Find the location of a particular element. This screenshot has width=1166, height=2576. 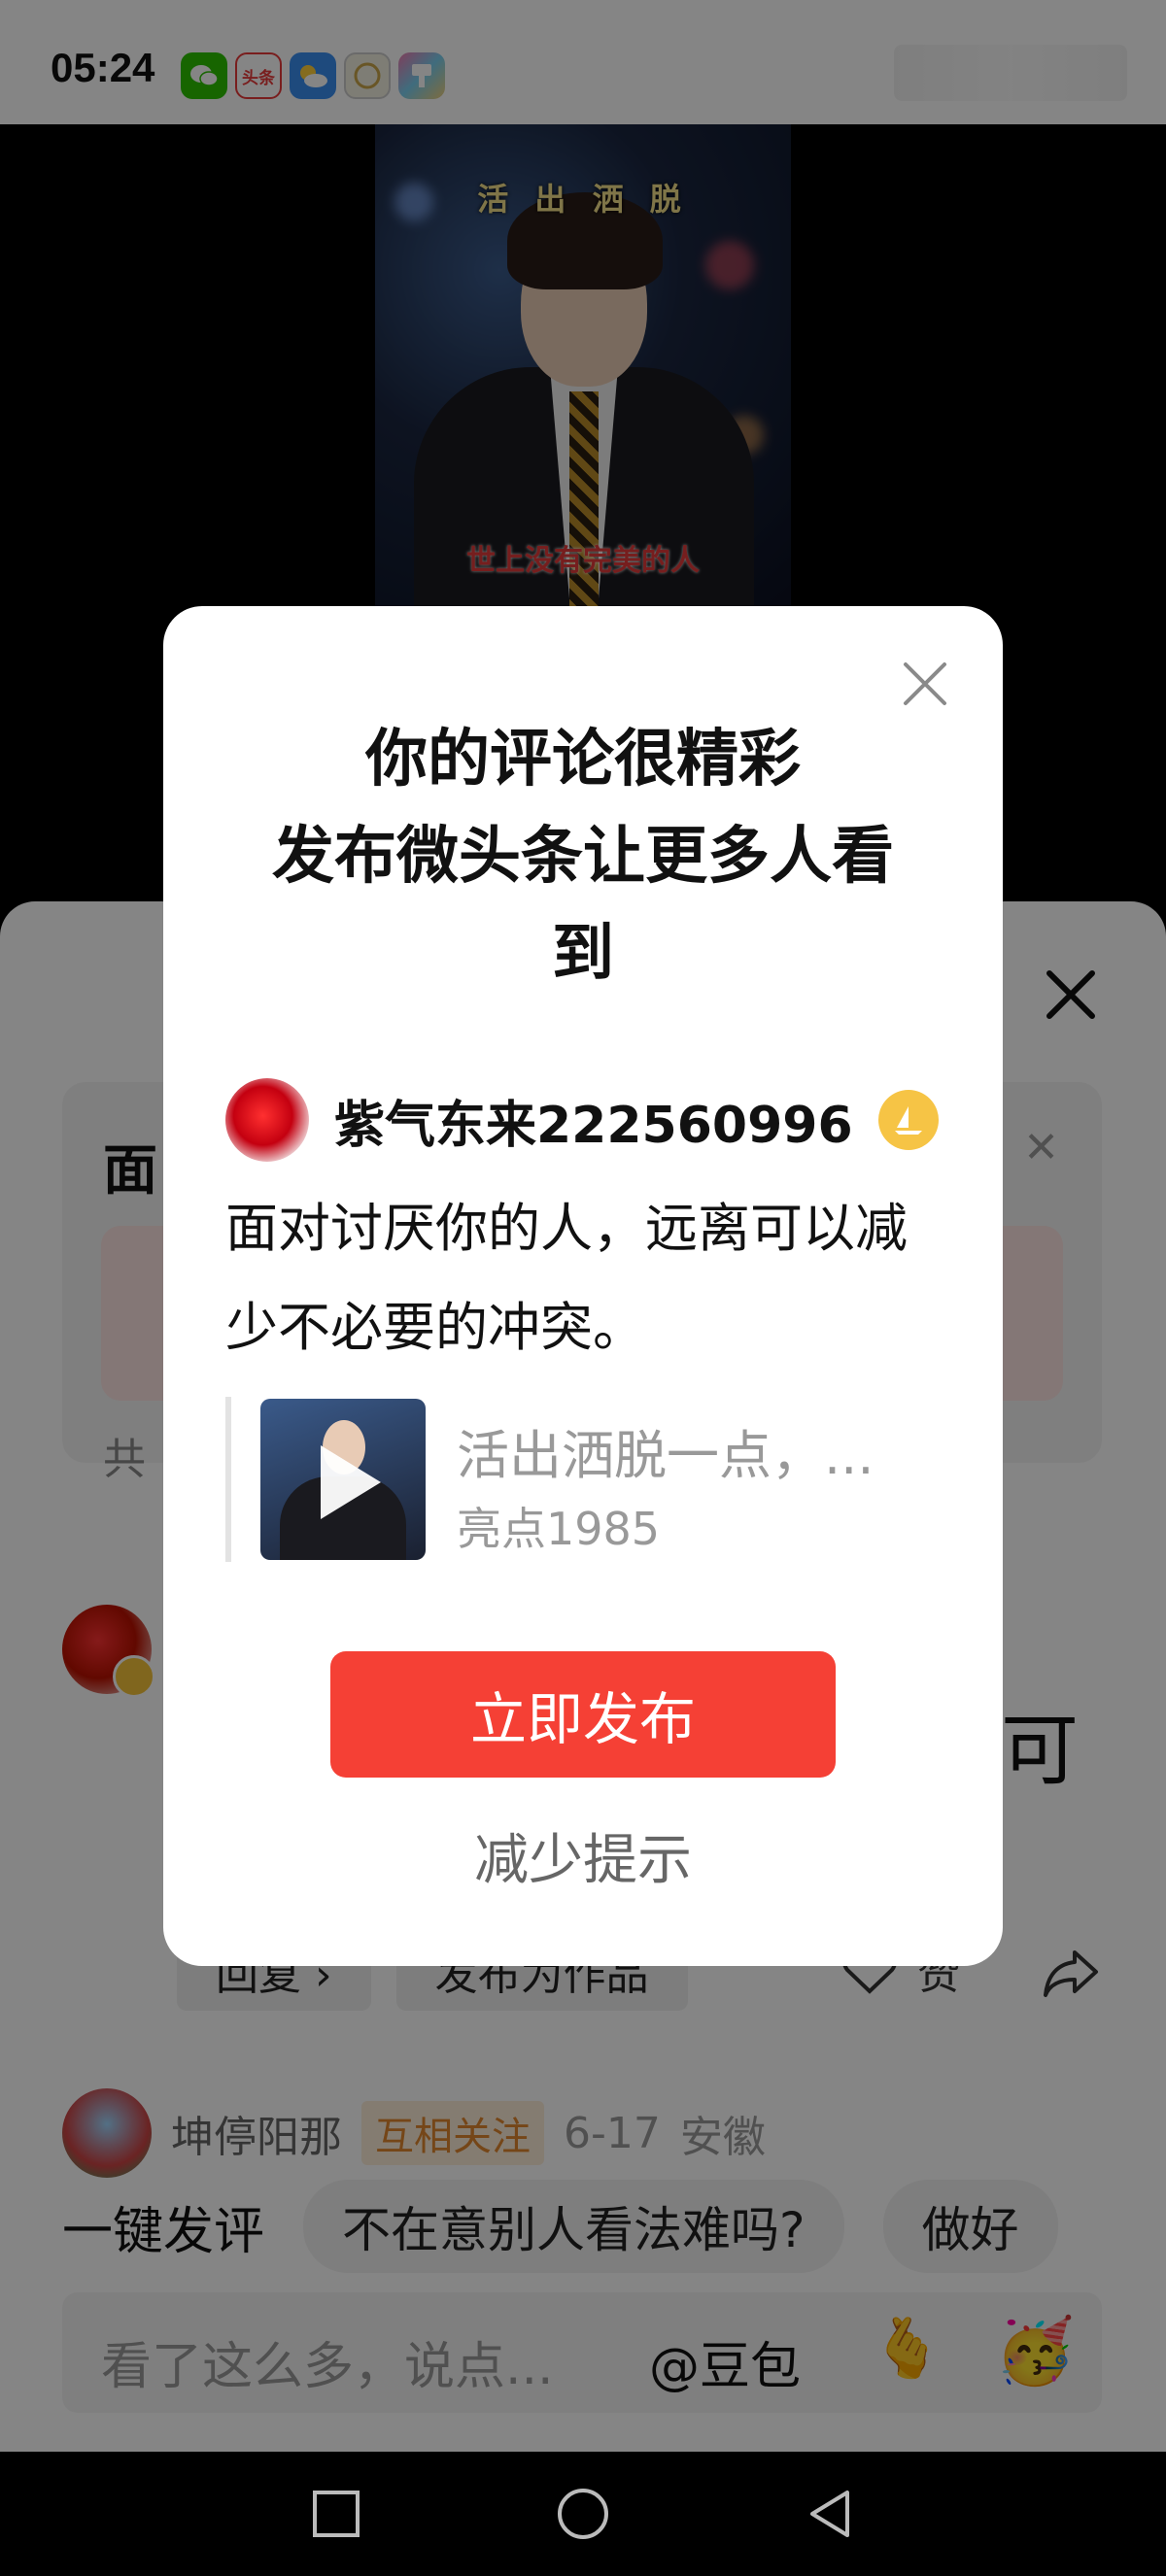

dialog-title-line: 你的评论很精彩 is located at coordinates (583, 760).